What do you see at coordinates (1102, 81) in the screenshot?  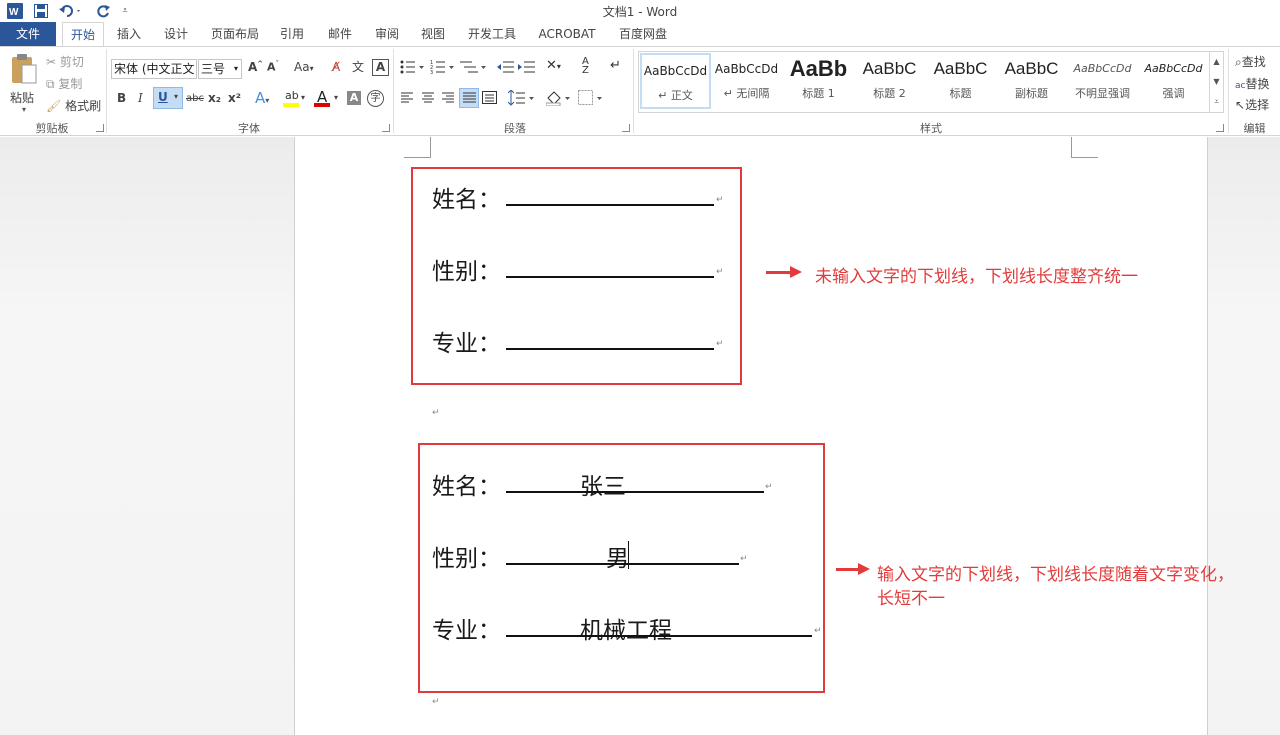 I see `style-subtle-emphasis: AaBbCcDd 不明显强调` at bounding box center [1102, 81].